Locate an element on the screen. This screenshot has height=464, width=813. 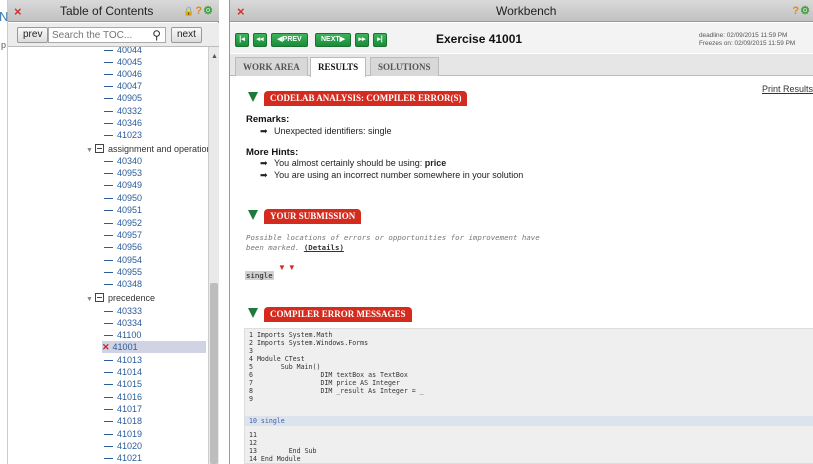
toc-item: 40957 is located at coordinates (123, 235).